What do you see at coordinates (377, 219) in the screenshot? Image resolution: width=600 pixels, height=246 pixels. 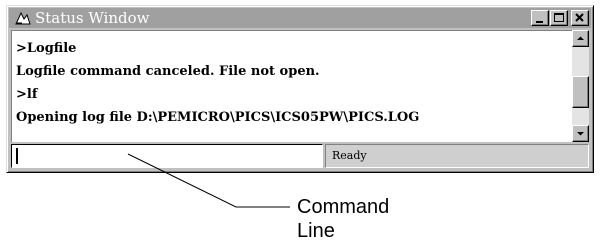 I see `callout-label: Command Line` at bounding box center [377, 219].